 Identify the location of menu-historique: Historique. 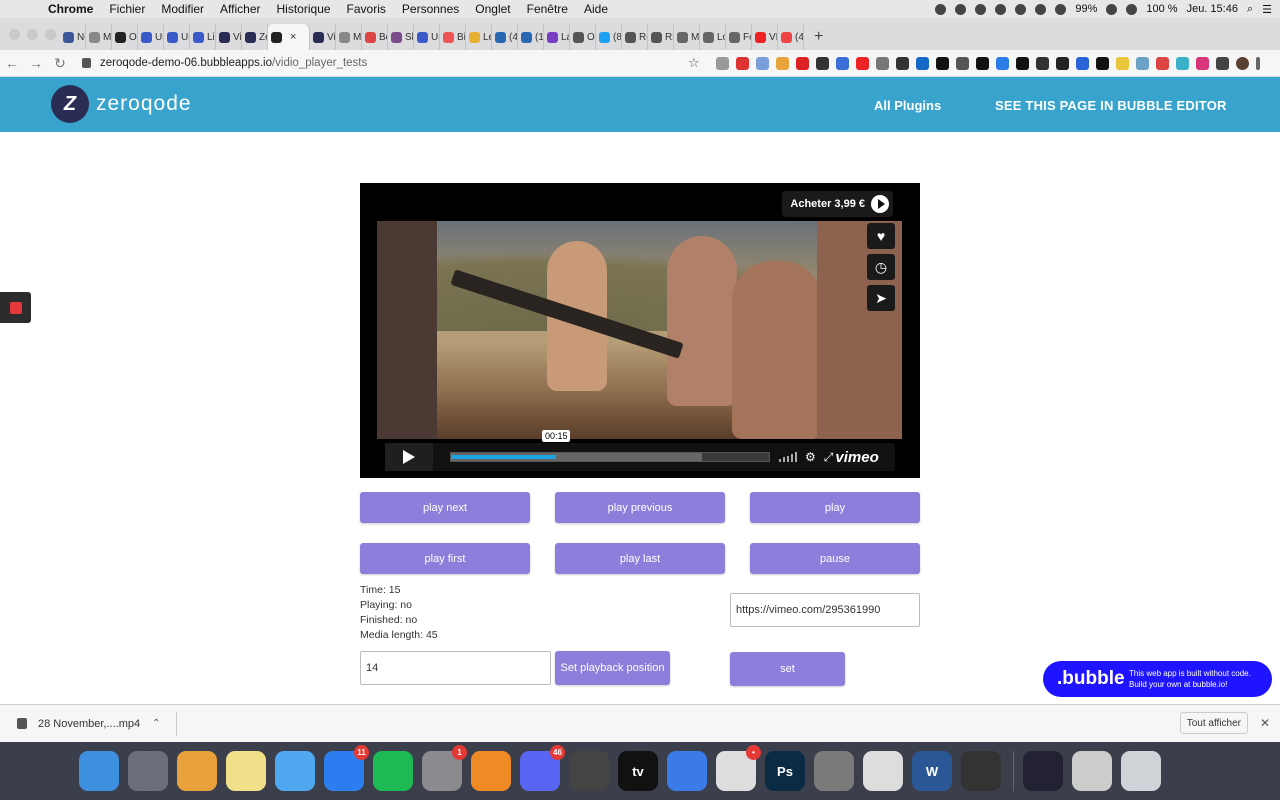
(304, 9).